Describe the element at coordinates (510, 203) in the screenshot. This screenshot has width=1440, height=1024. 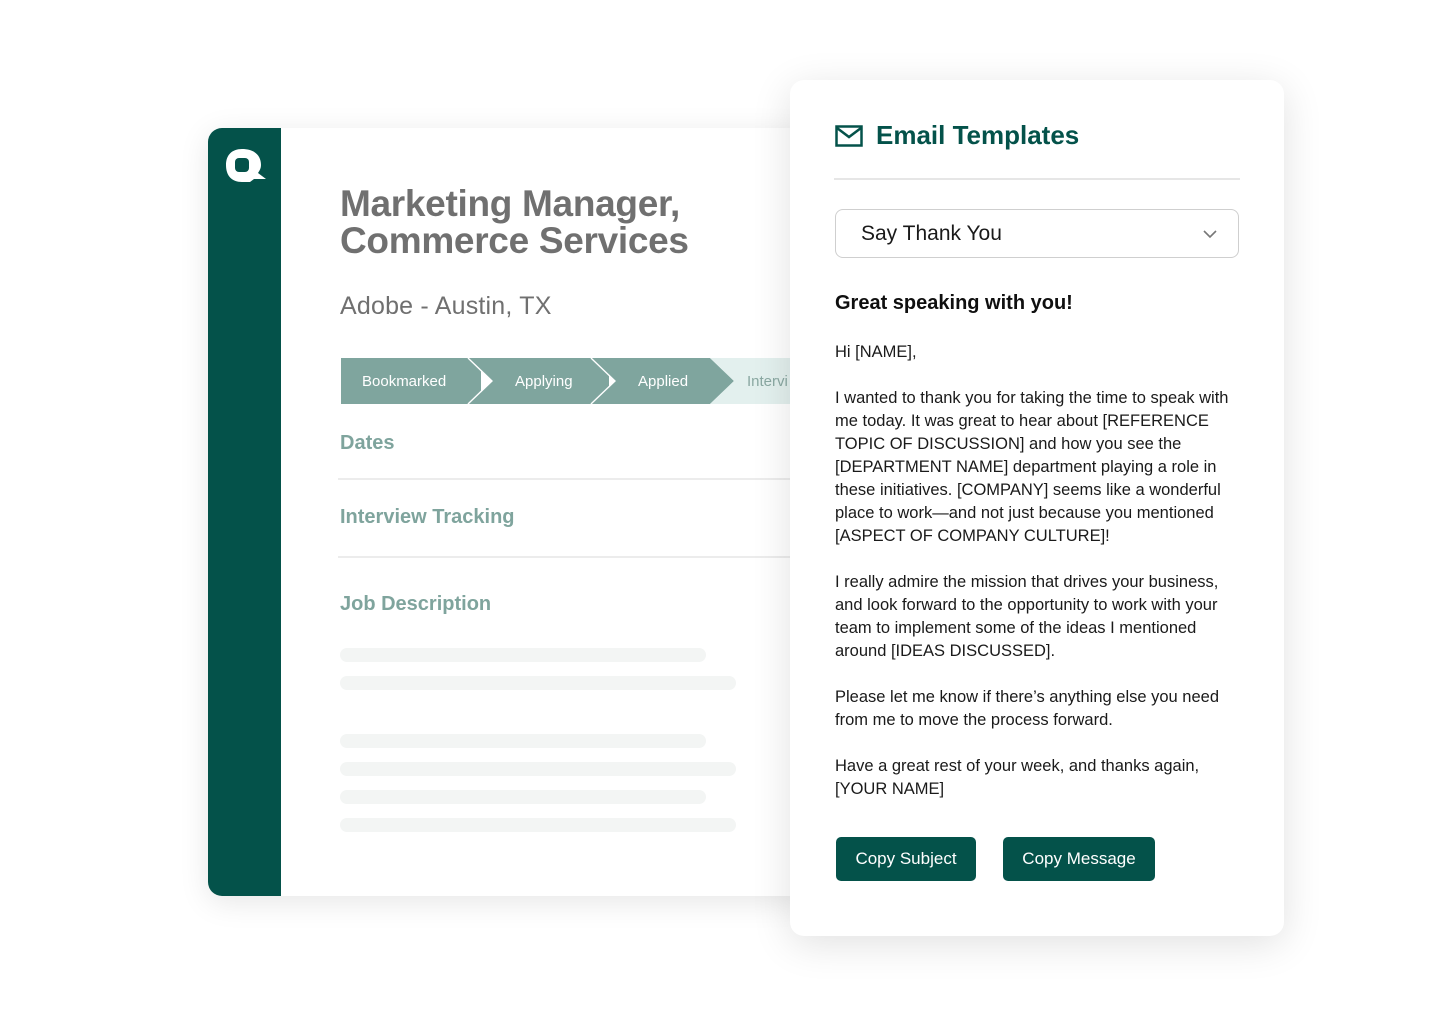
I see `job-title-line-1: Marketing Manager,` at that location.